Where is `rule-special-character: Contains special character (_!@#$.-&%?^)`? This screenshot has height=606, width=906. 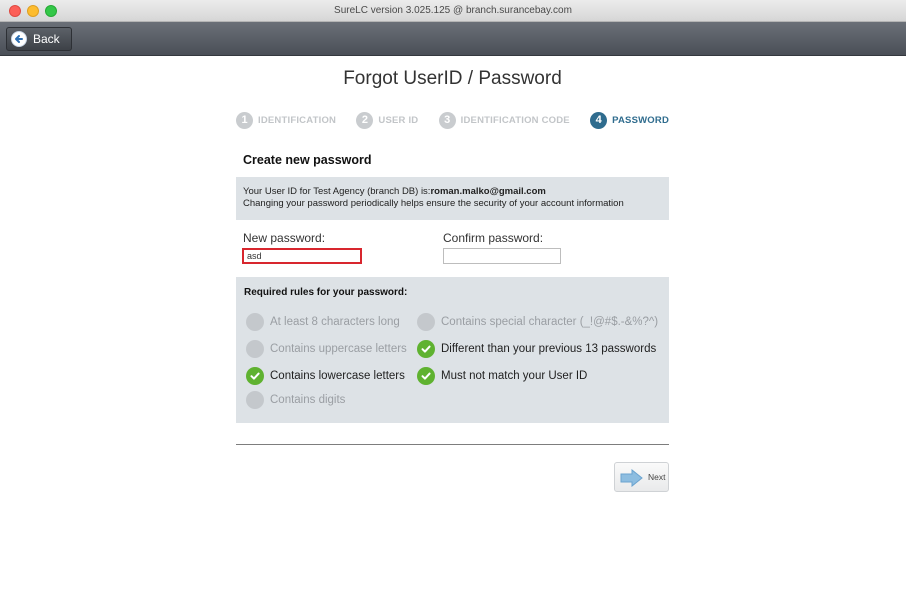
rule-special-character: Contains special character (_!@#$.-&%?^) is located at coordinates (537, 322).